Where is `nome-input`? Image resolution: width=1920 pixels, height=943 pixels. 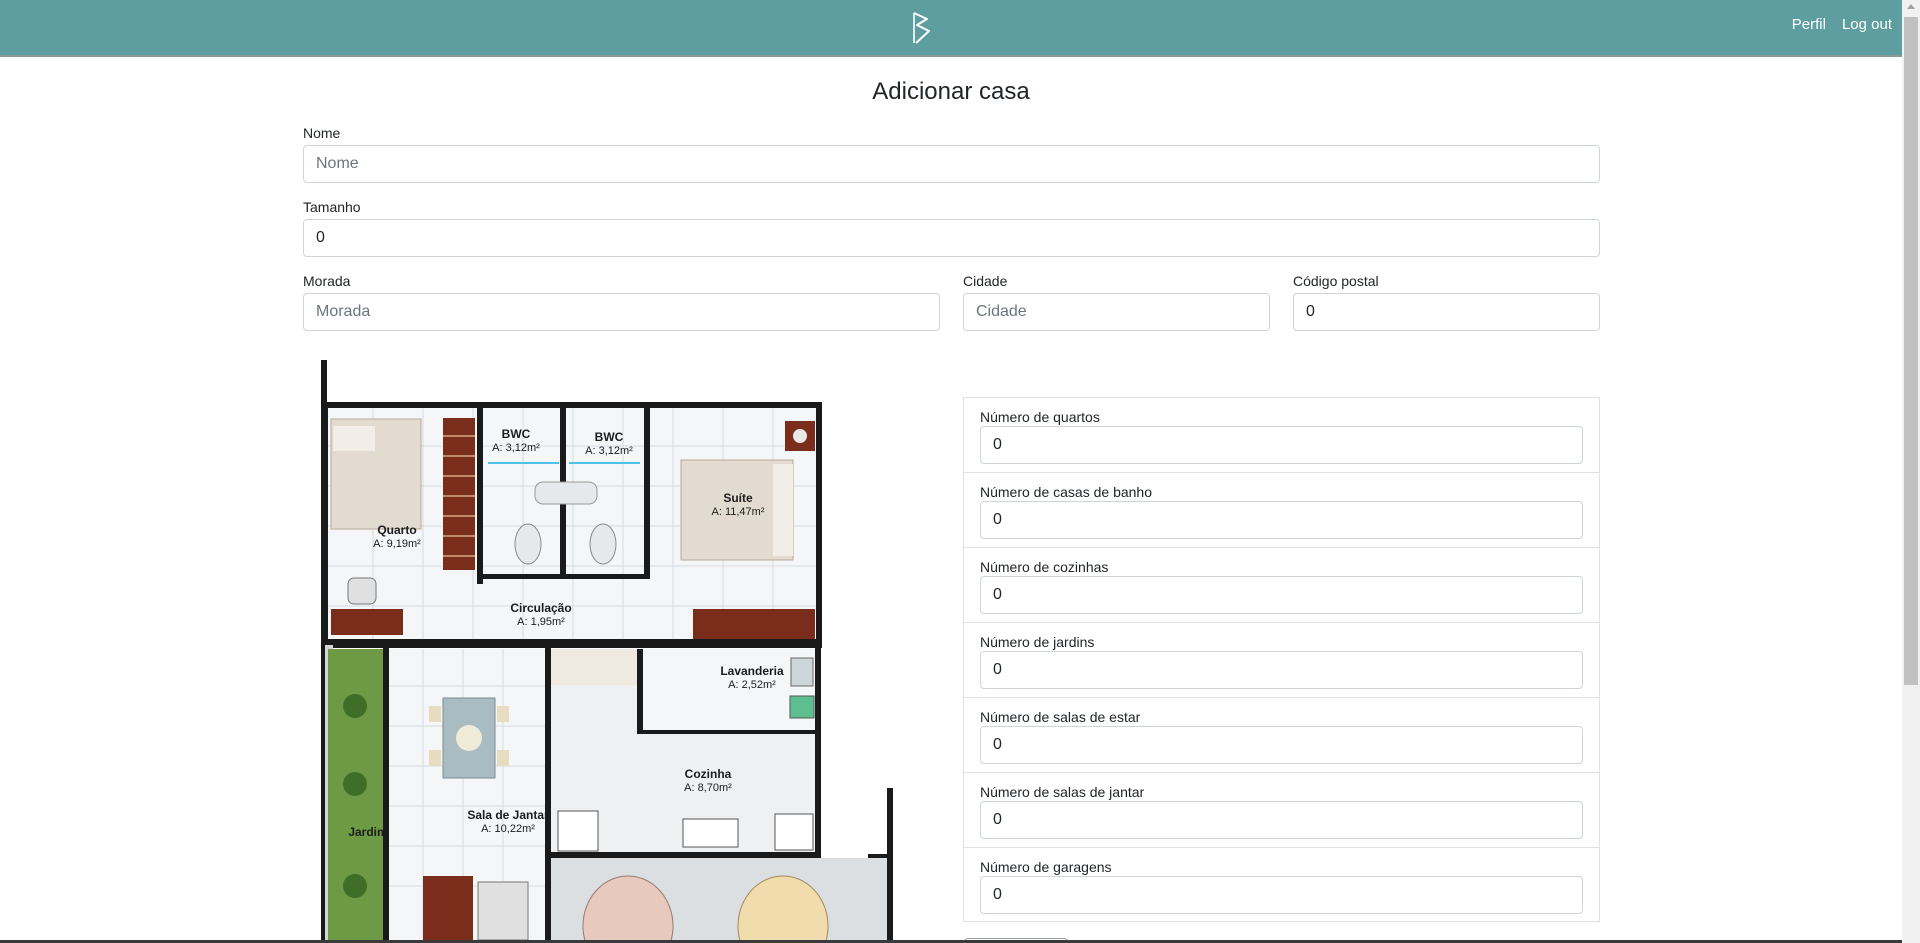 nome-input is located at coordinates (951, 164).